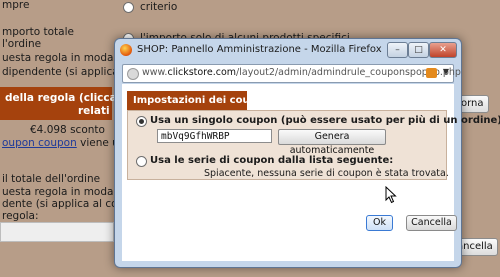  What do you see at coordinates (141, 121) in the screenshot?
I see `single-coupon-radio` at bounding box center [141, 121].